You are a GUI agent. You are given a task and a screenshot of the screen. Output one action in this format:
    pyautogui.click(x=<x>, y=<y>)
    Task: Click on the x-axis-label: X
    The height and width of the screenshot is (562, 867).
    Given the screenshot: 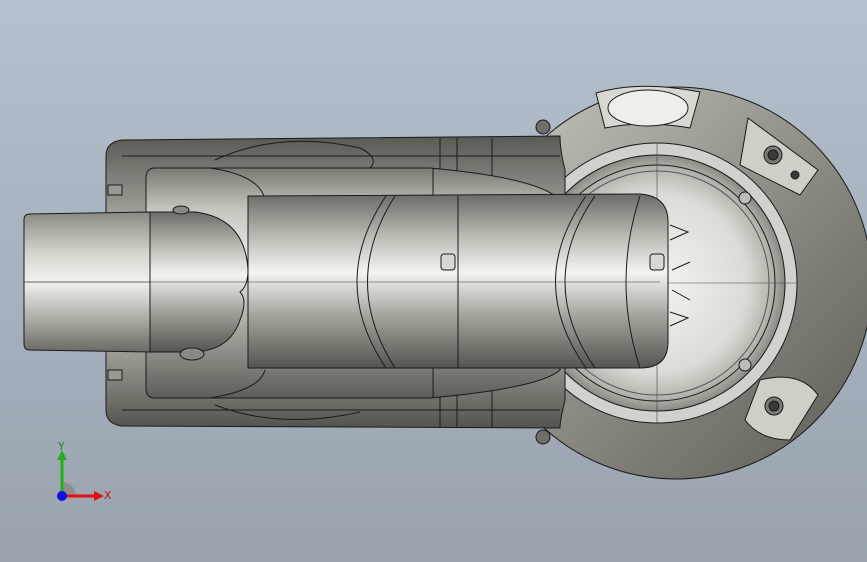 What is the action you would take?
    pyautogui.click(x=108, y=495)
    